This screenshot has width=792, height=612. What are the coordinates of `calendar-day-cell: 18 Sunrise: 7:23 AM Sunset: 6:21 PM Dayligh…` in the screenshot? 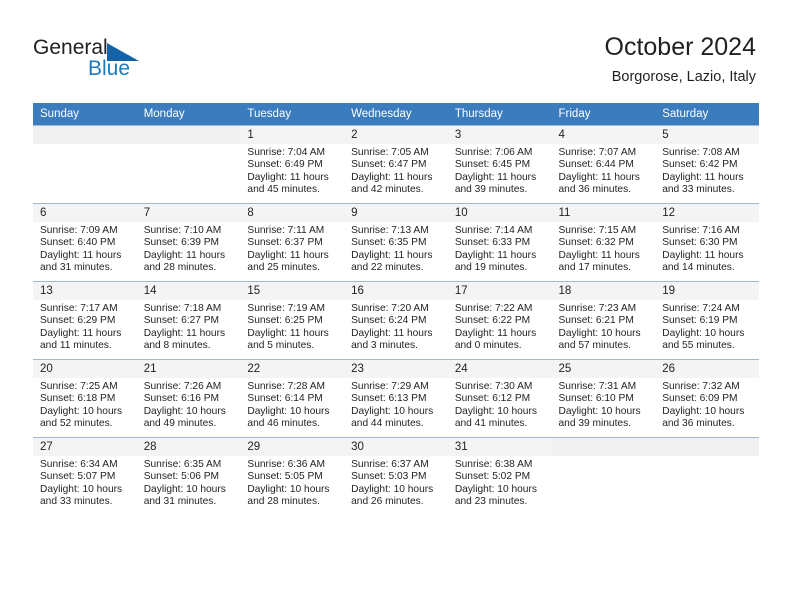 It's located at (603, 320).